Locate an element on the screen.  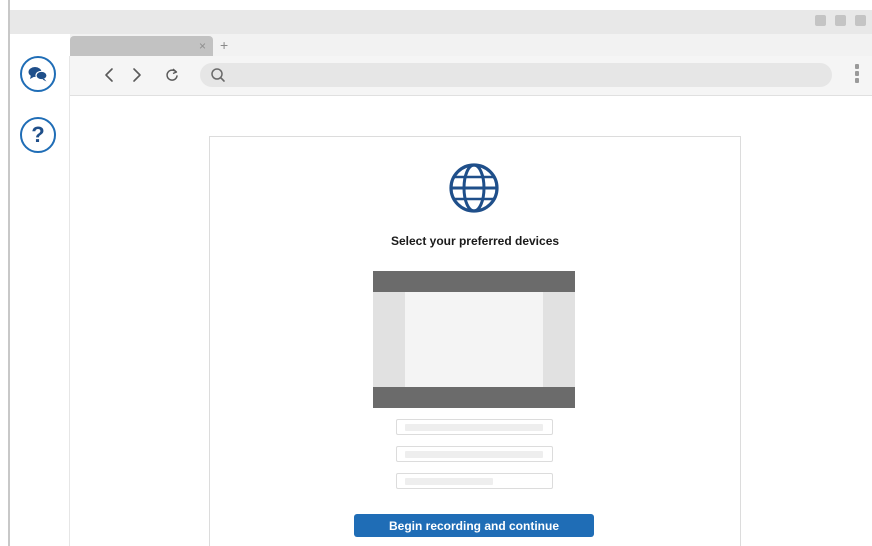
globe-icon is located at coordinates (474, 188).